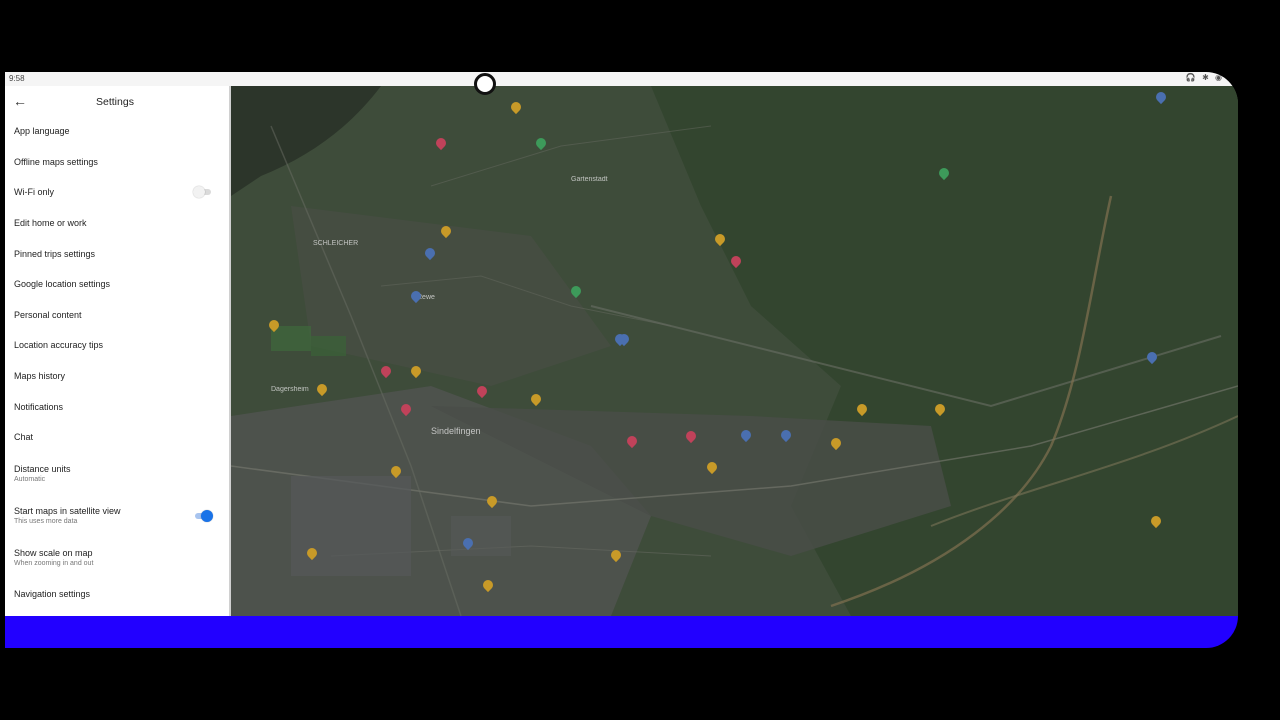  I want to click on settings-item-label: Edit home or work, so click(50, 223).